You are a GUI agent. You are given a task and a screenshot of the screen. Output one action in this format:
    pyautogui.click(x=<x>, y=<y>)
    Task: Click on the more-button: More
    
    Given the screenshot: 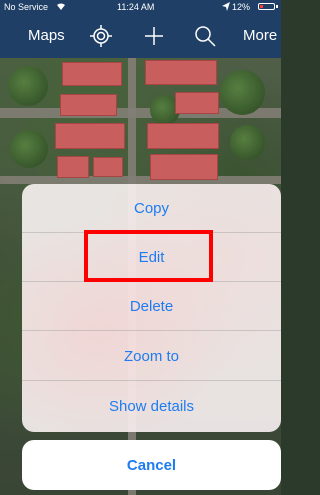 What is the action you would take?
    pyautogui.click(x=260, y=35)
    